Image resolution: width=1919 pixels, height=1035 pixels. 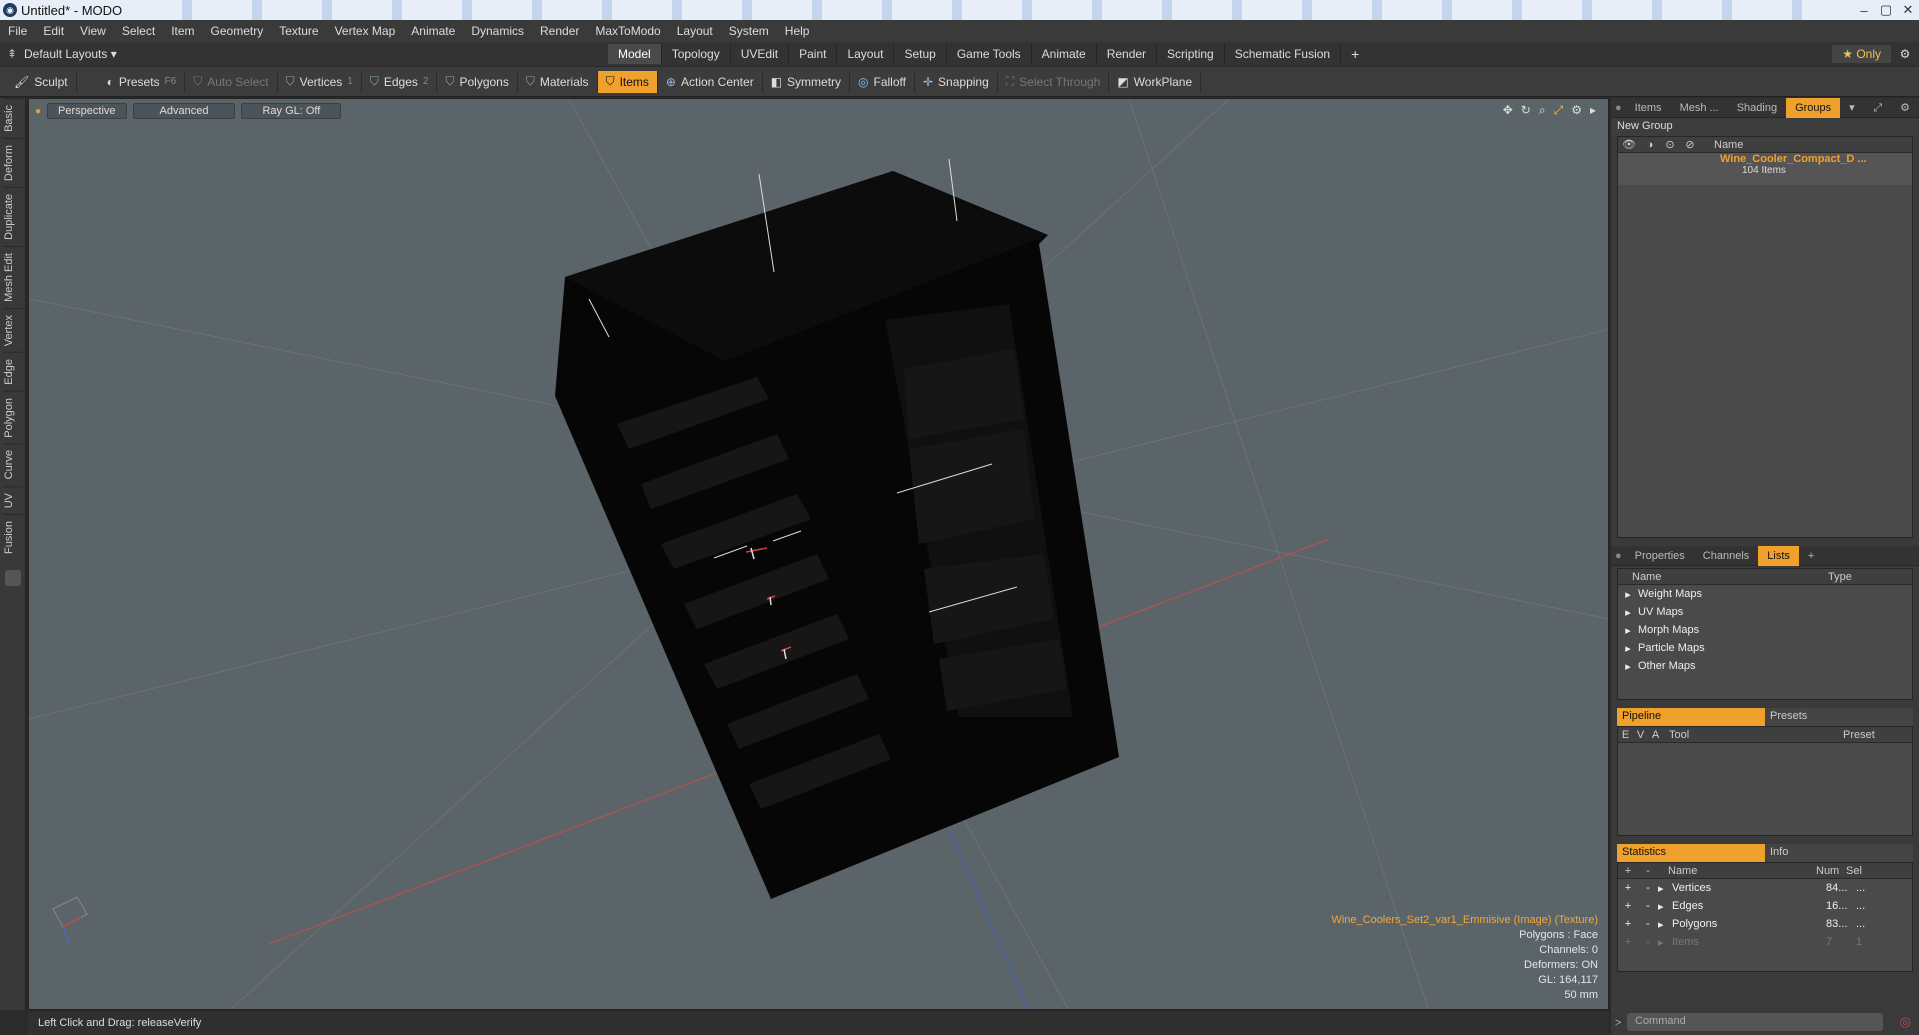 I want to click on tab-info: Info, so click(x=1839, y=853).